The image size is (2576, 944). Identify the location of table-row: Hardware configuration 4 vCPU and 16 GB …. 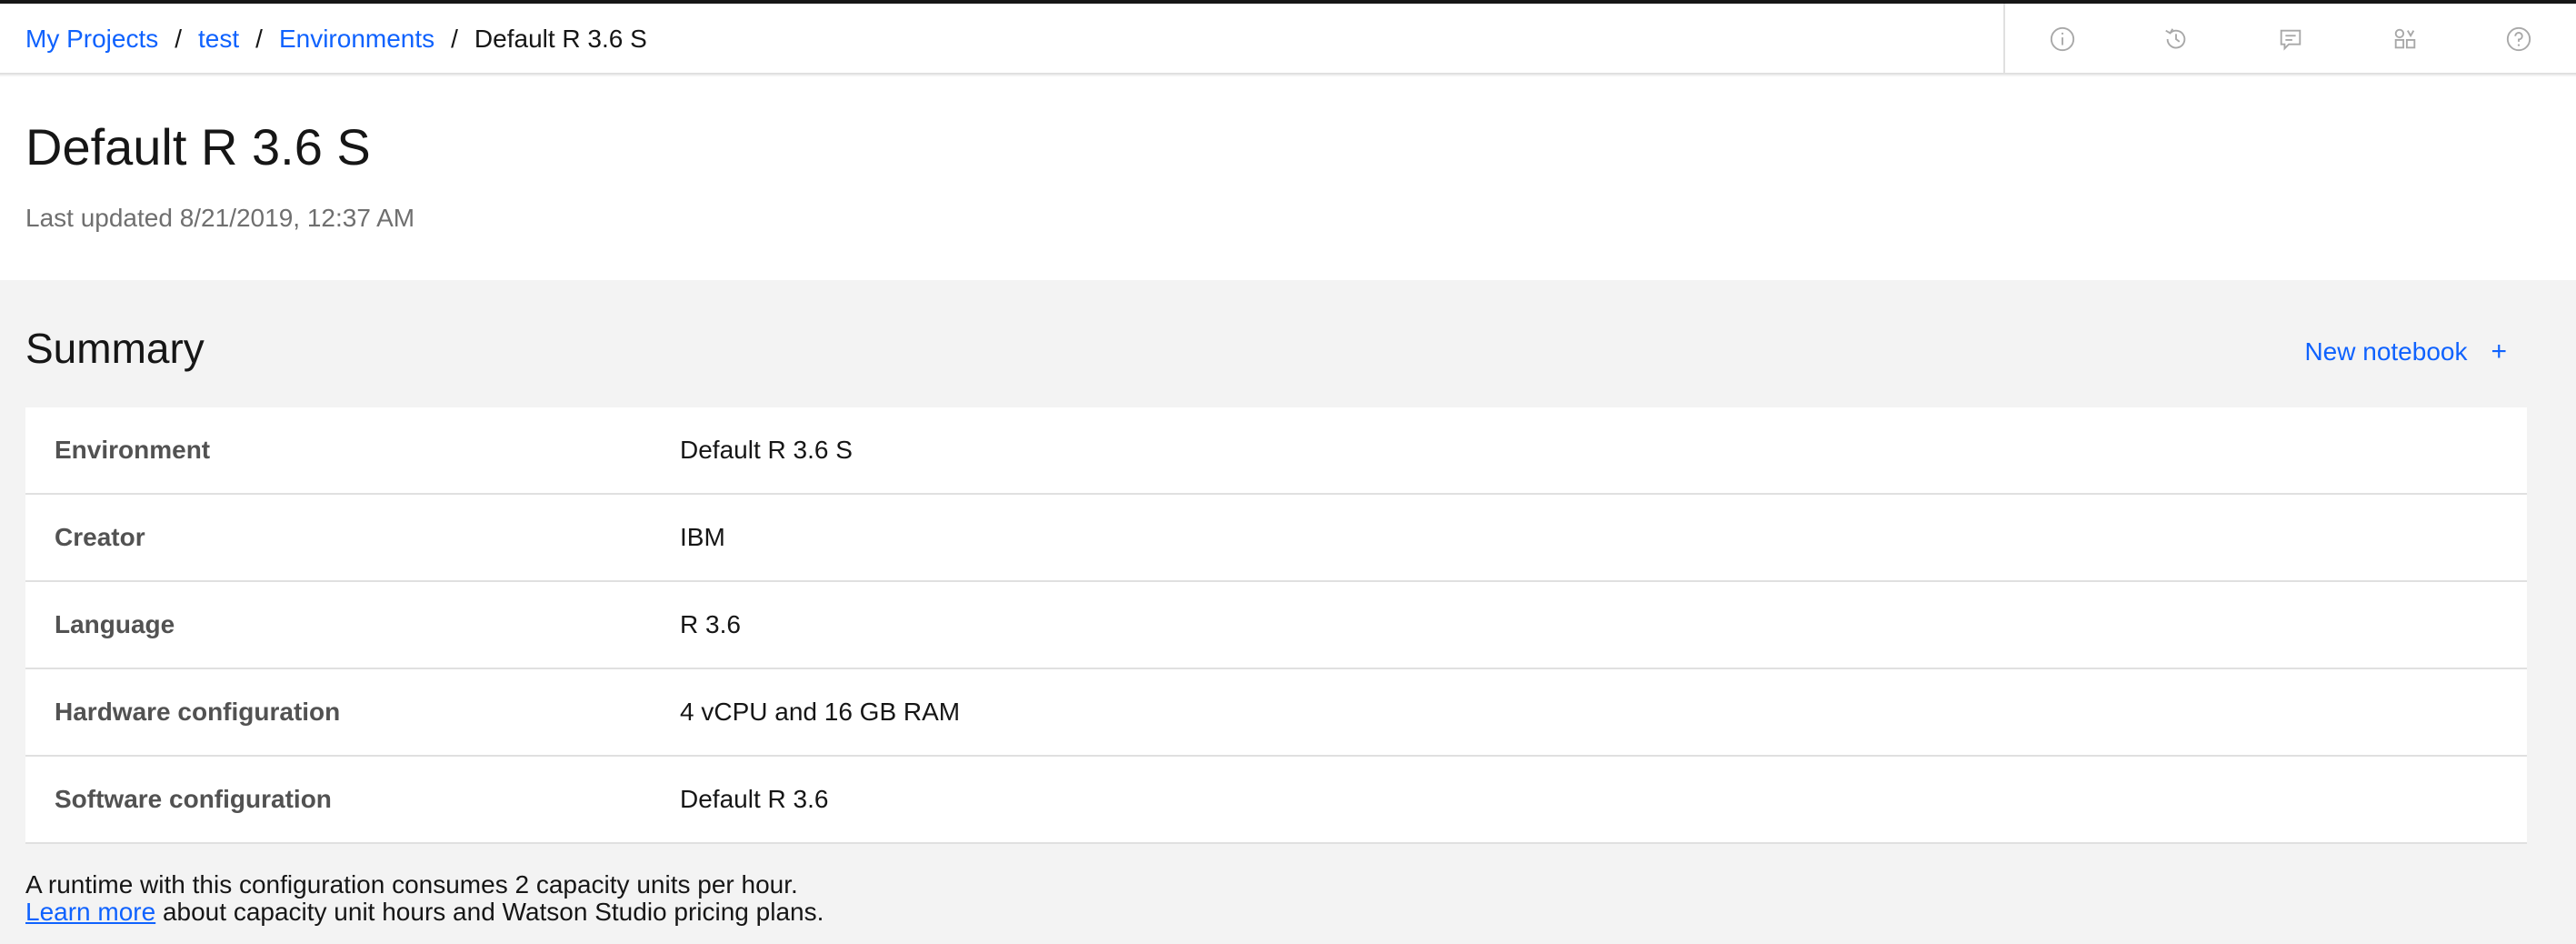
(1276, 713).